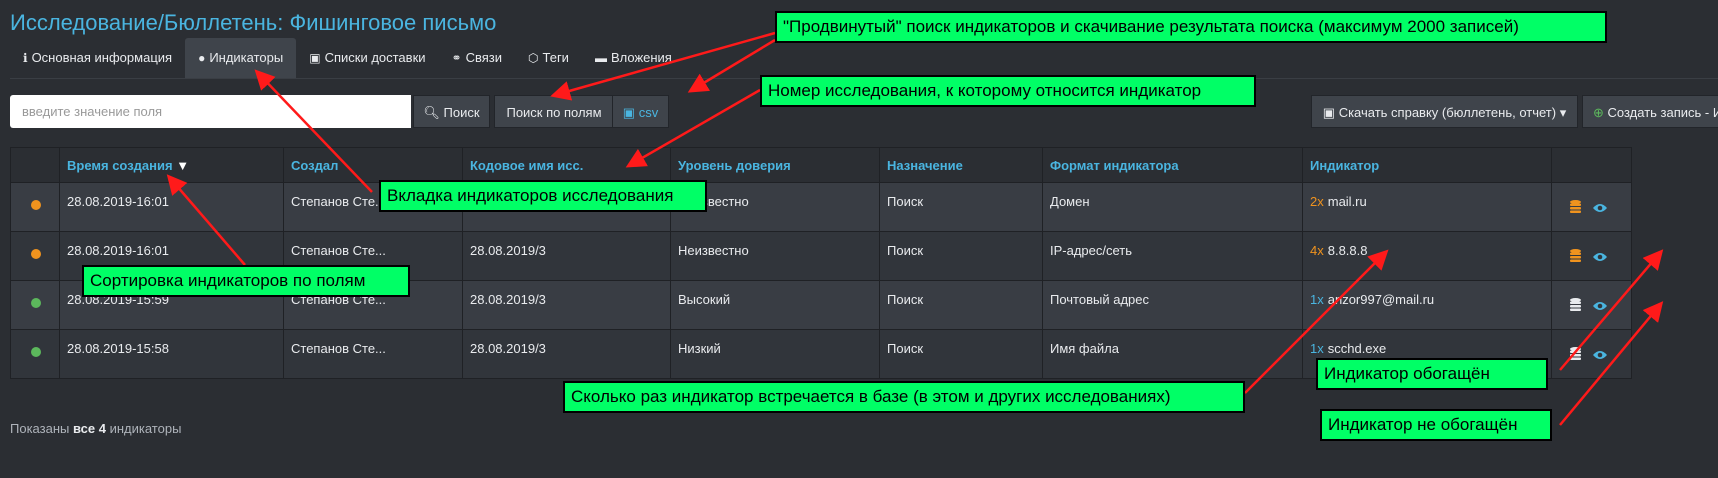 The image size is (1718, 478). Describe the element at coordinates (555, 57) in the screenshot. I see `tab-label: Теги` at that location.